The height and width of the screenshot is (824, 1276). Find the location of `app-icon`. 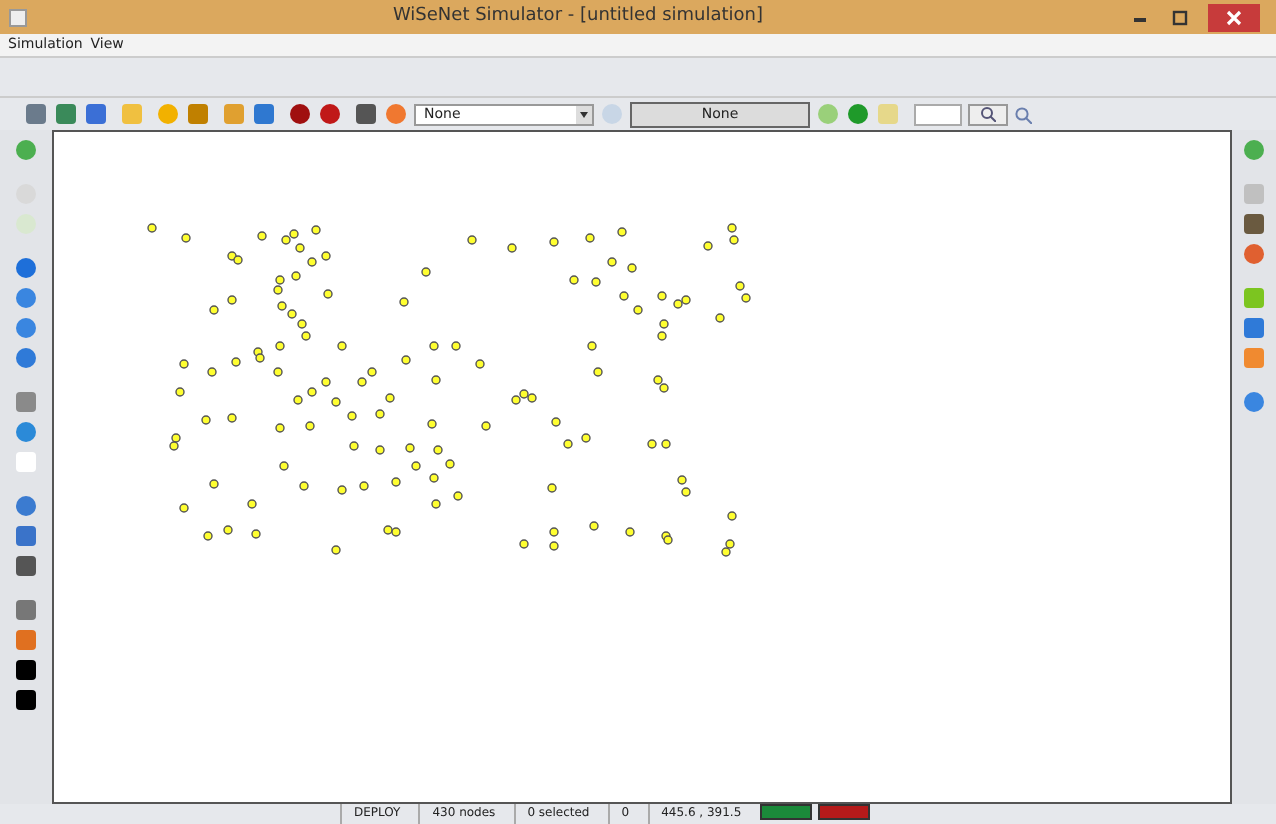

app-icon is located at coordinates (18, 17).